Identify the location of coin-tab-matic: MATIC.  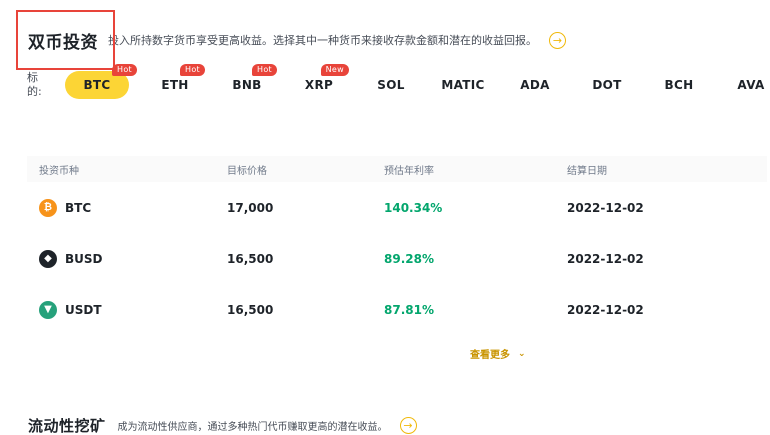
(463, 85).